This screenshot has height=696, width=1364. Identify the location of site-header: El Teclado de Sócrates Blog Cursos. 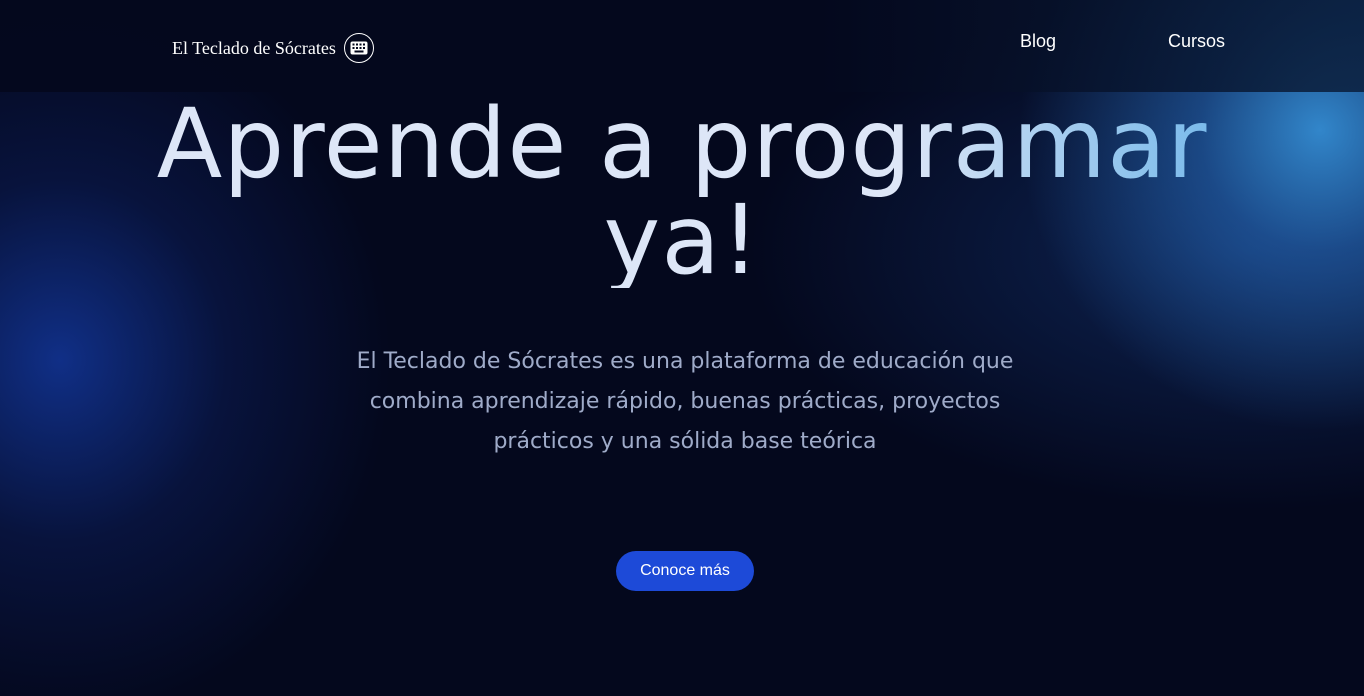
(682, 46).